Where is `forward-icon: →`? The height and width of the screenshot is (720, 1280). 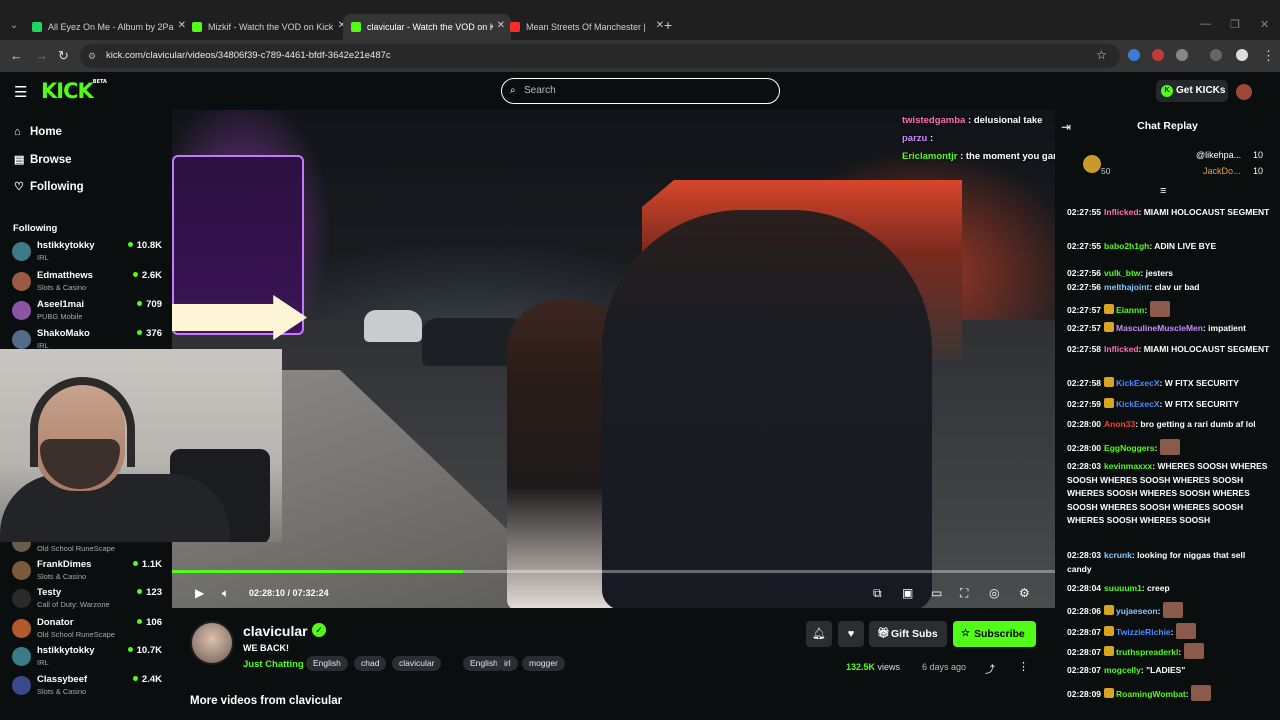 forward-icon: → is located at coordinates (41, 55).